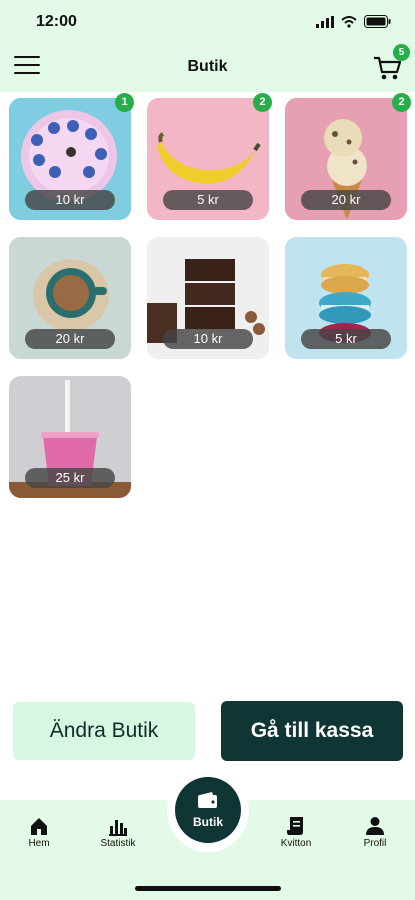  What do you see at coordinates (56, 21) in the screenshot?
I see `status-time: 12:00` at bounding box center [56, 21].